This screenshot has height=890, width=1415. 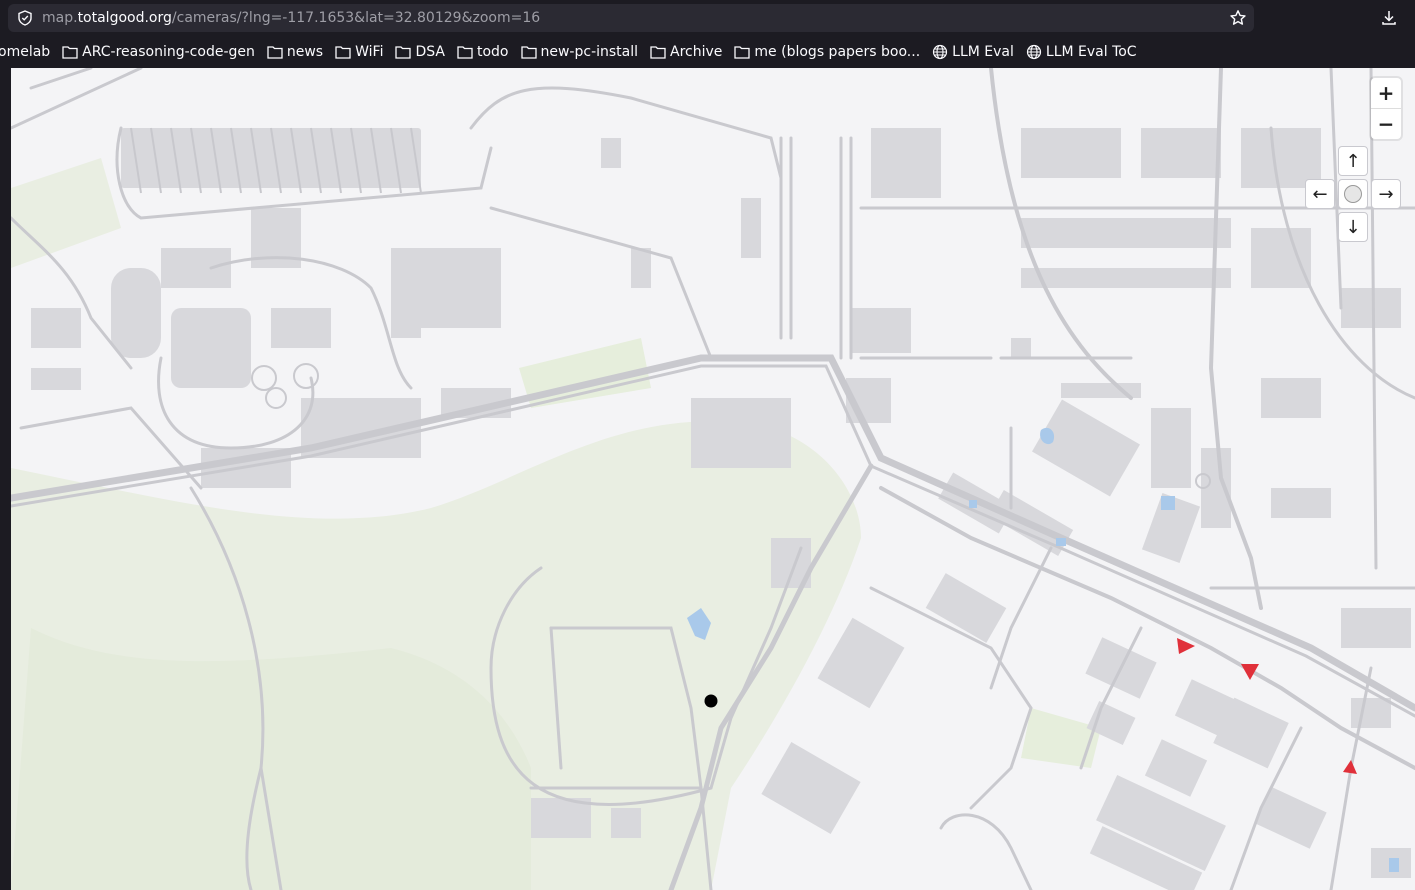 What do you see at coordinates (492, 52) in the screenshot?
I see `bookmark-label: todo` at bounding box center [492, 52].